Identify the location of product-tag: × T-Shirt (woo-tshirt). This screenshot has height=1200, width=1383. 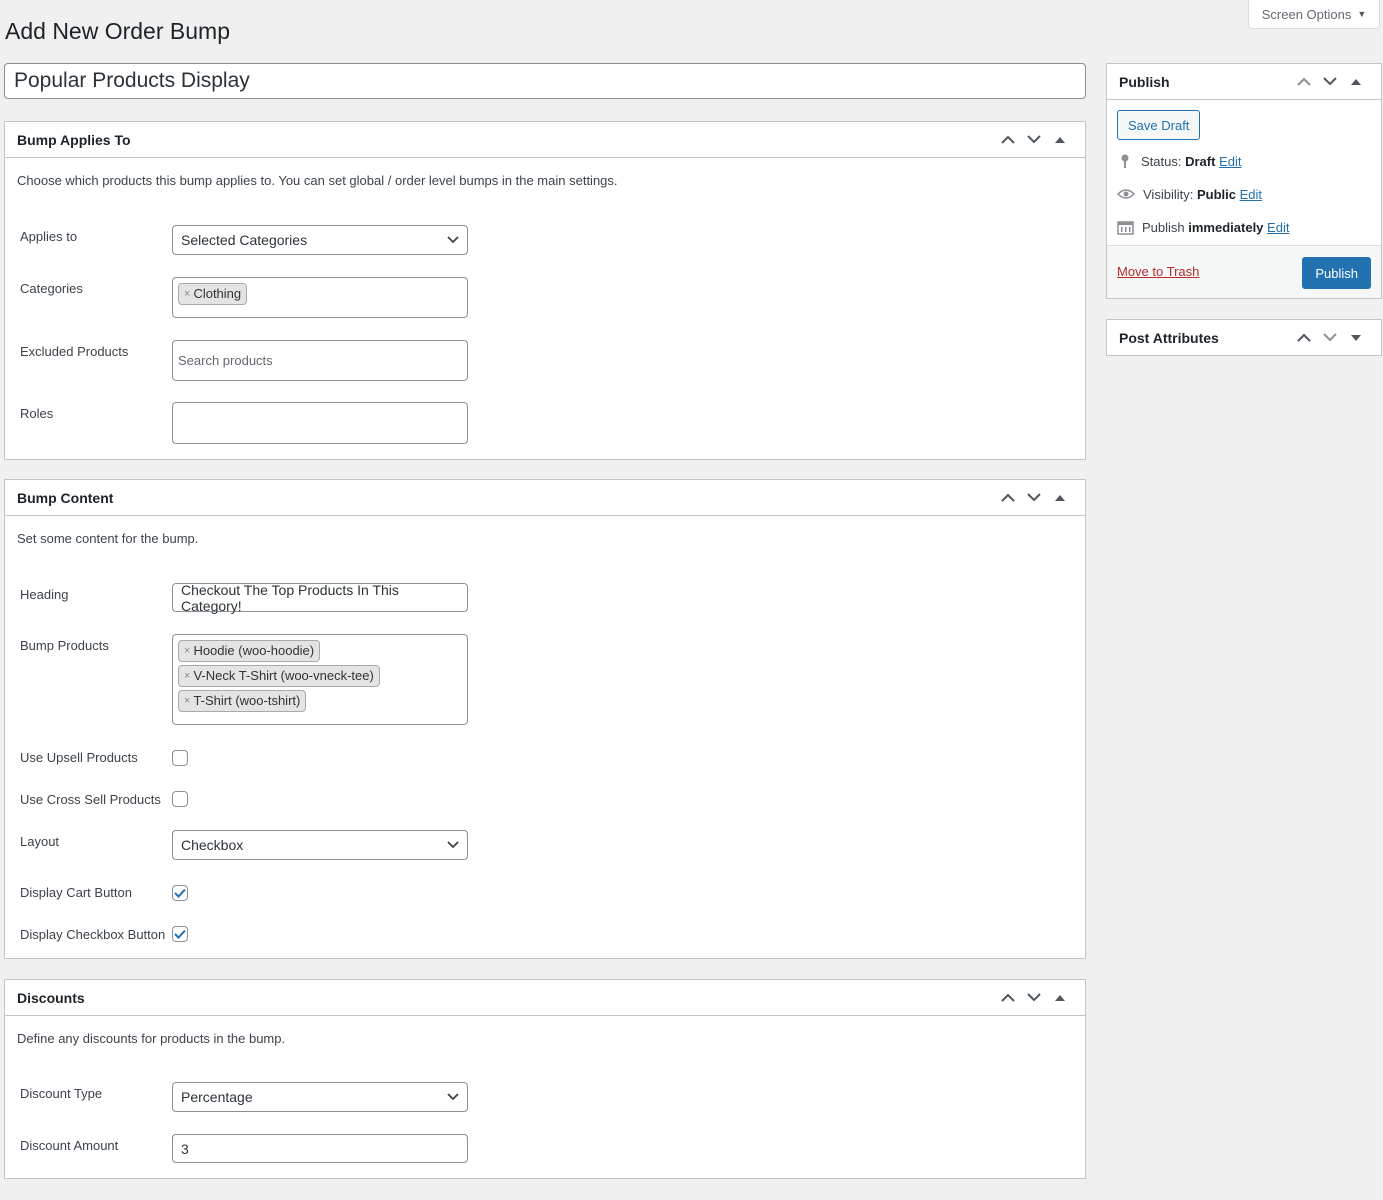
(242, 701).